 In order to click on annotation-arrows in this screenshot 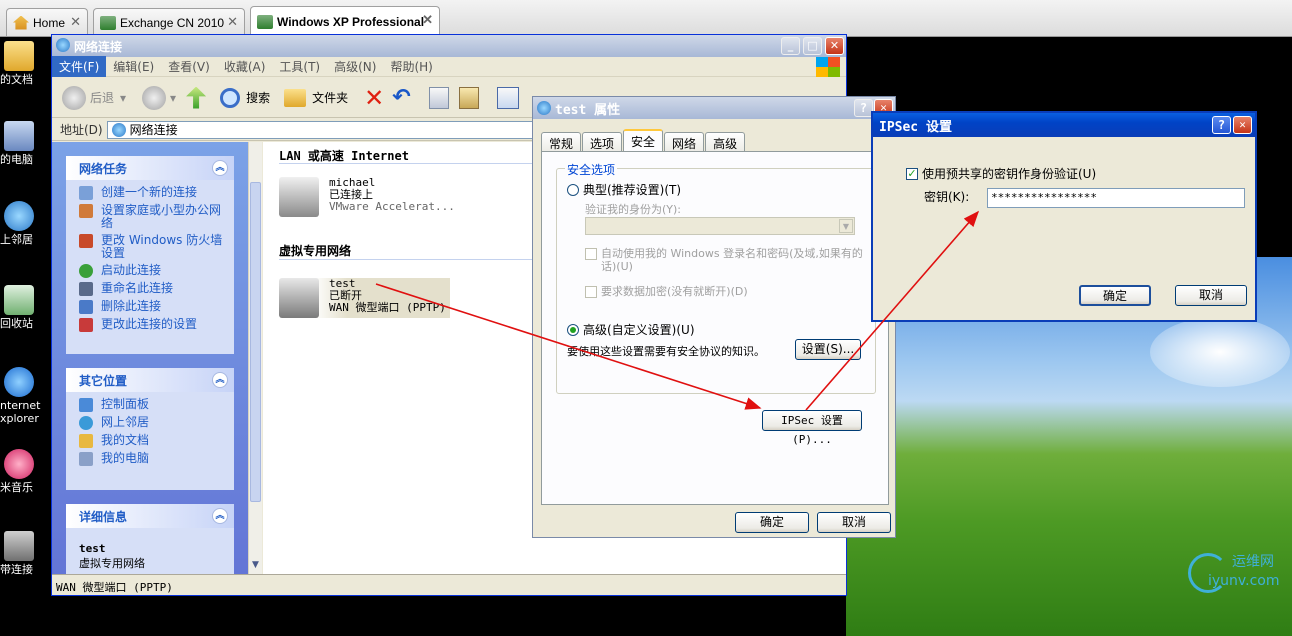, I will do `click(677, 310)`.